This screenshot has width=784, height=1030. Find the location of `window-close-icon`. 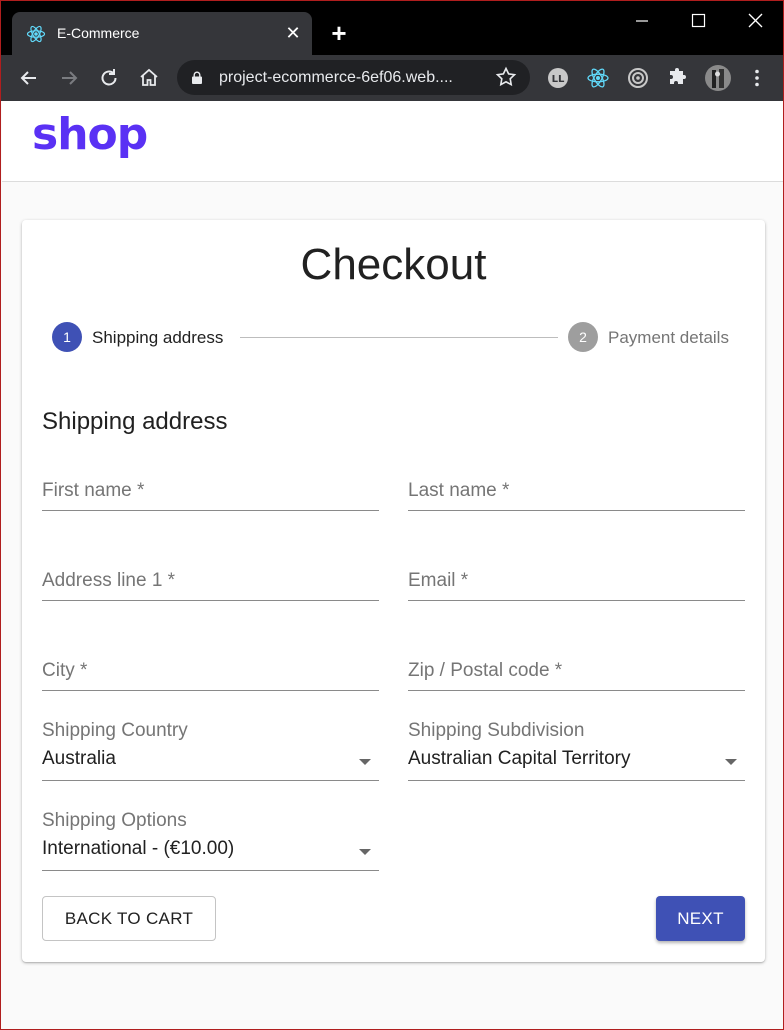

window-close-icon is located at coordinates (755, 21).